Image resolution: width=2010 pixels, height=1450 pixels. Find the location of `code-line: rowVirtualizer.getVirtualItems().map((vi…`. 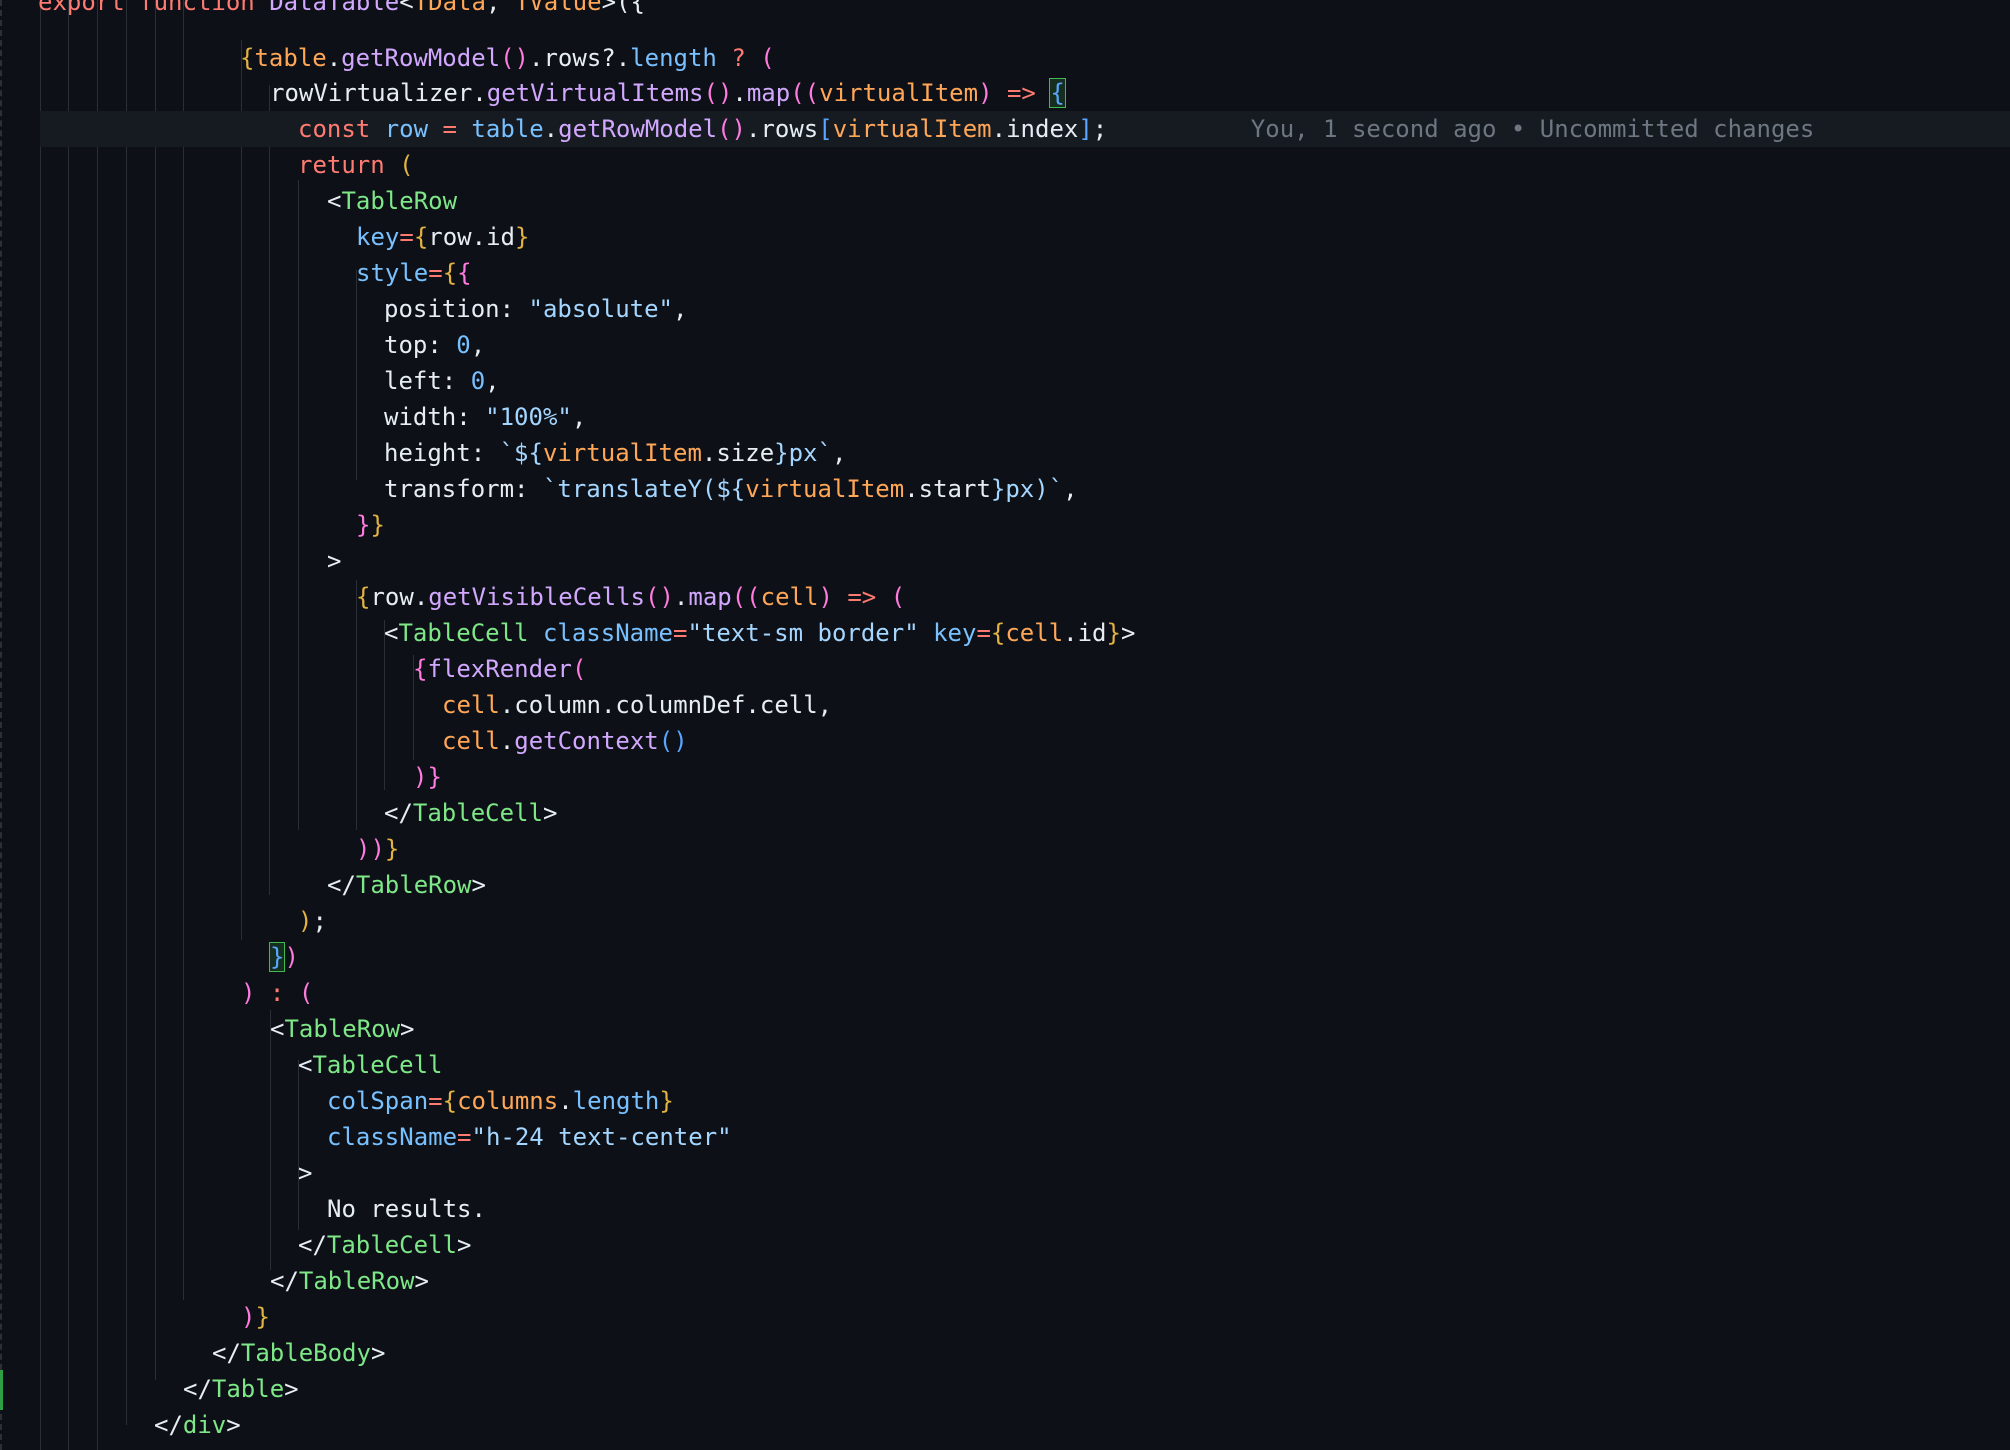

code-line: rowVirtualizer.getVirtualItems().map((vi… is located at coordinates (668, 93).